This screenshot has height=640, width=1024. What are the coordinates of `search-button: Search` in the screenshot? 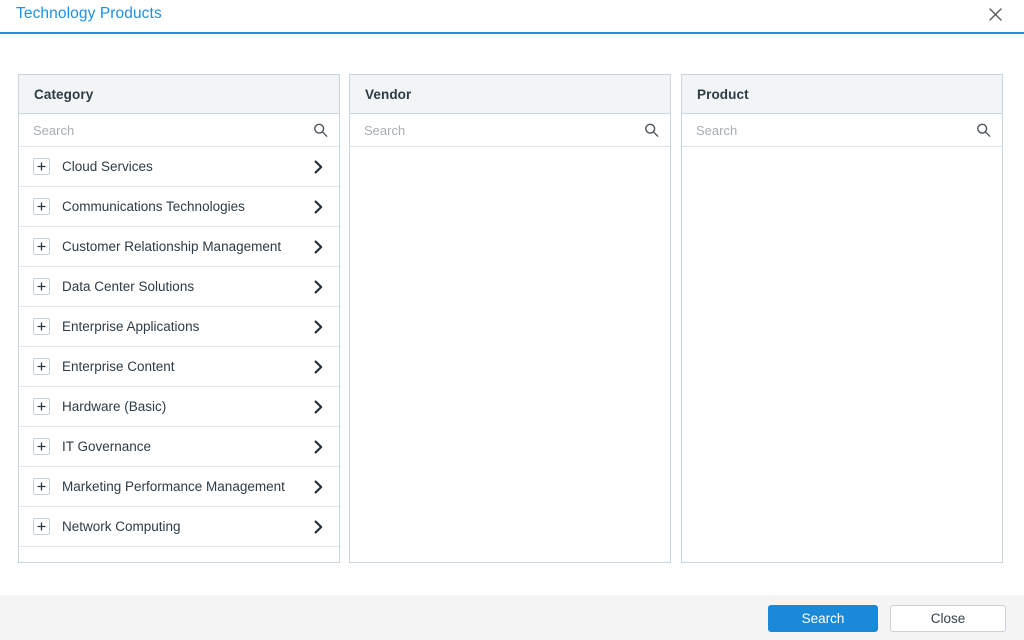 It's located at (823, 618).